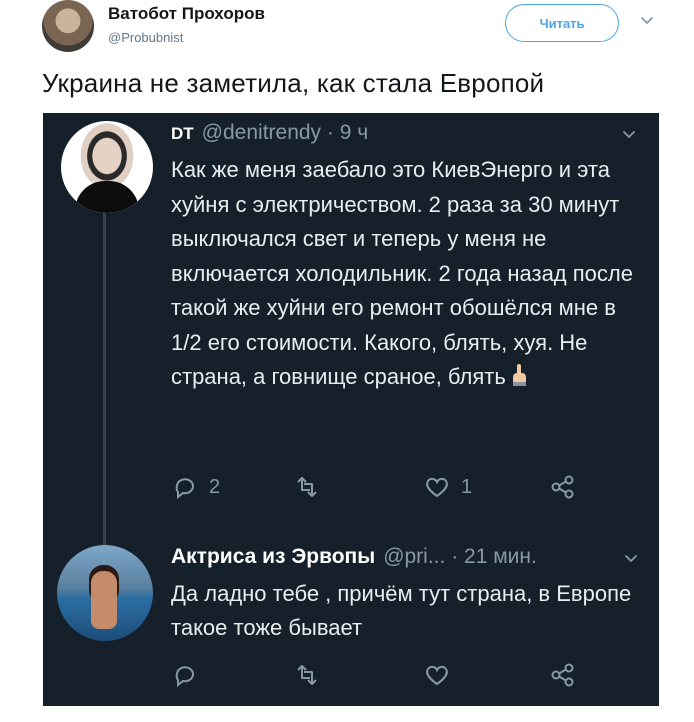  I want to click on tweet-meta: DT @denitrendy · 9 ч, so click(269, 133).